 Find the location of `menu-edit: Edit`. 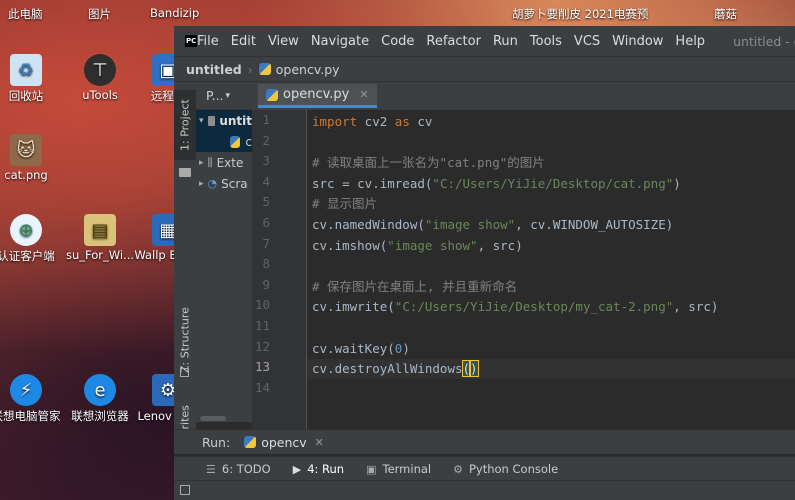

menu-edit: Edit is located at coordinates (243, 41).